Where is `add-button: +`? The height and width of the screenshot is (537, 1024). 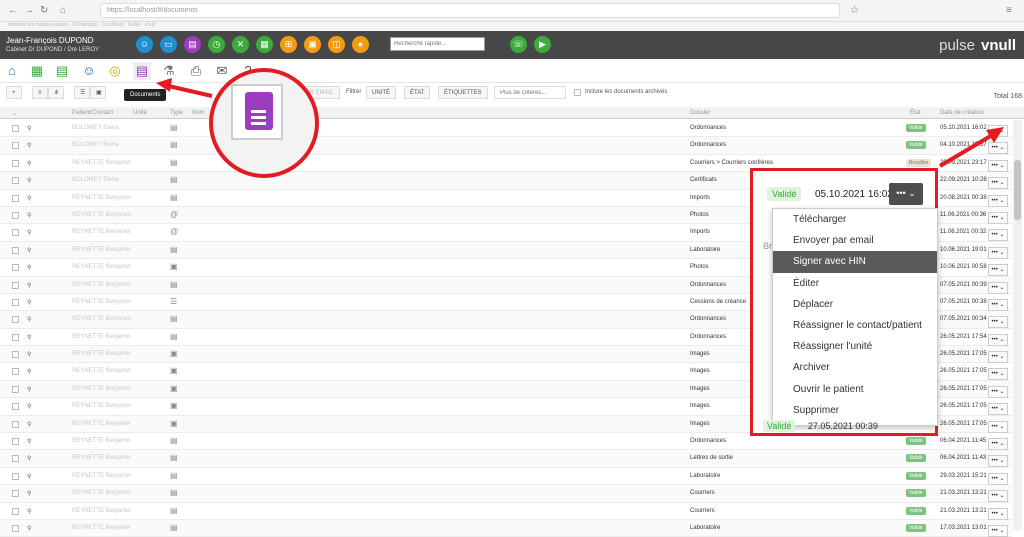 add-button: + is located at coordinates (14, 92).